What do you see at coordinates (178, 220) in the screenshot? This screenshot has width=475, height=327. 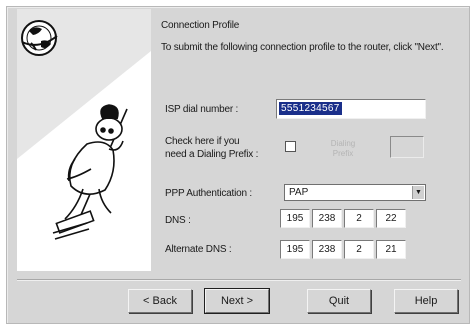 I see `dns-label: DNS :` at bounding box center [178, 220].